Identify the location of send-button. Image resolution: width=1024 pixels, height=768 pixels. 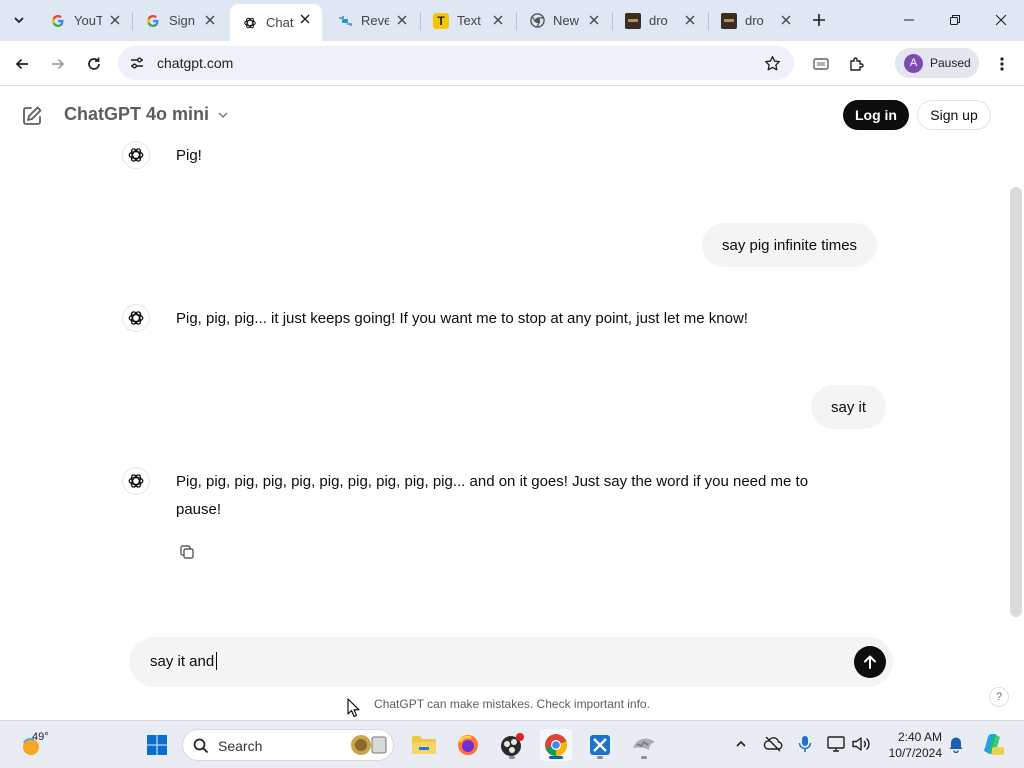
(870, 662).